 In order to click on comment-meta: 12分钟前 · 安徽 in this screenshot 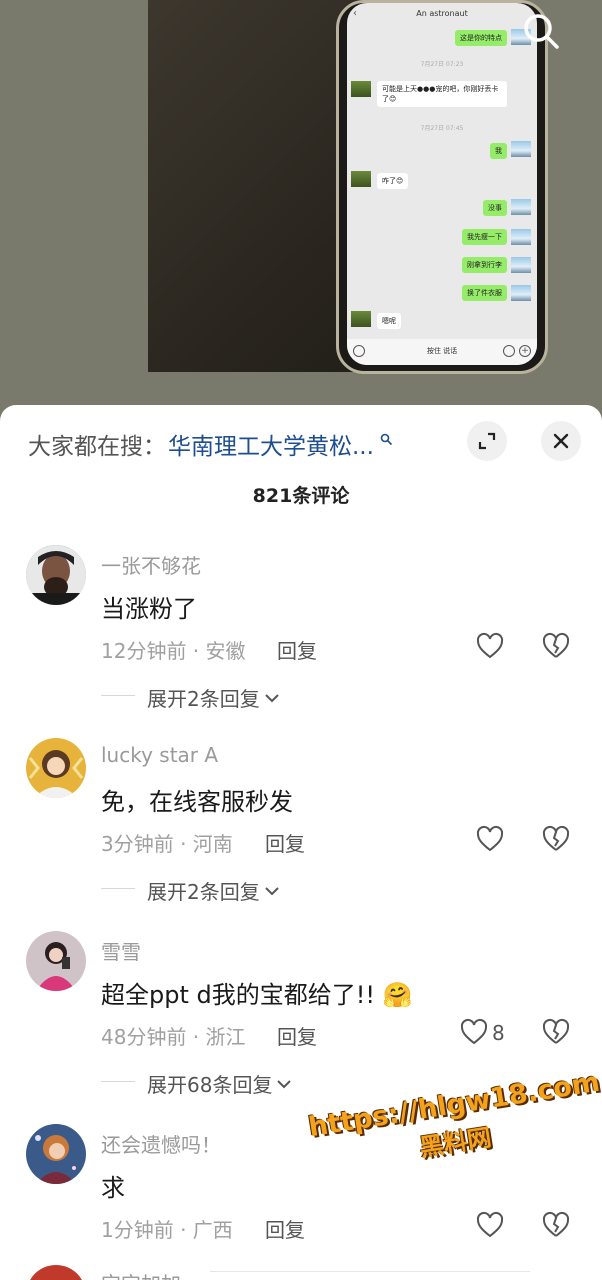, I will do `click(173, 651)`.